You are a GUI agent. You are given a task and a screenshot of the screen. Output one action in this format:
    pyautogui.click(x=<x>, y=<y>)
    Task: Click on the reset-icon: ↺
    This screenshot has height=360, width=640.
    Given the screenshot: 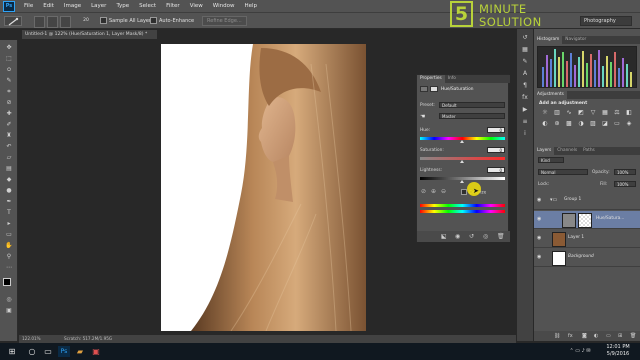 What is the action you would take?
    pyautogui.click(x=471, y=236)
    